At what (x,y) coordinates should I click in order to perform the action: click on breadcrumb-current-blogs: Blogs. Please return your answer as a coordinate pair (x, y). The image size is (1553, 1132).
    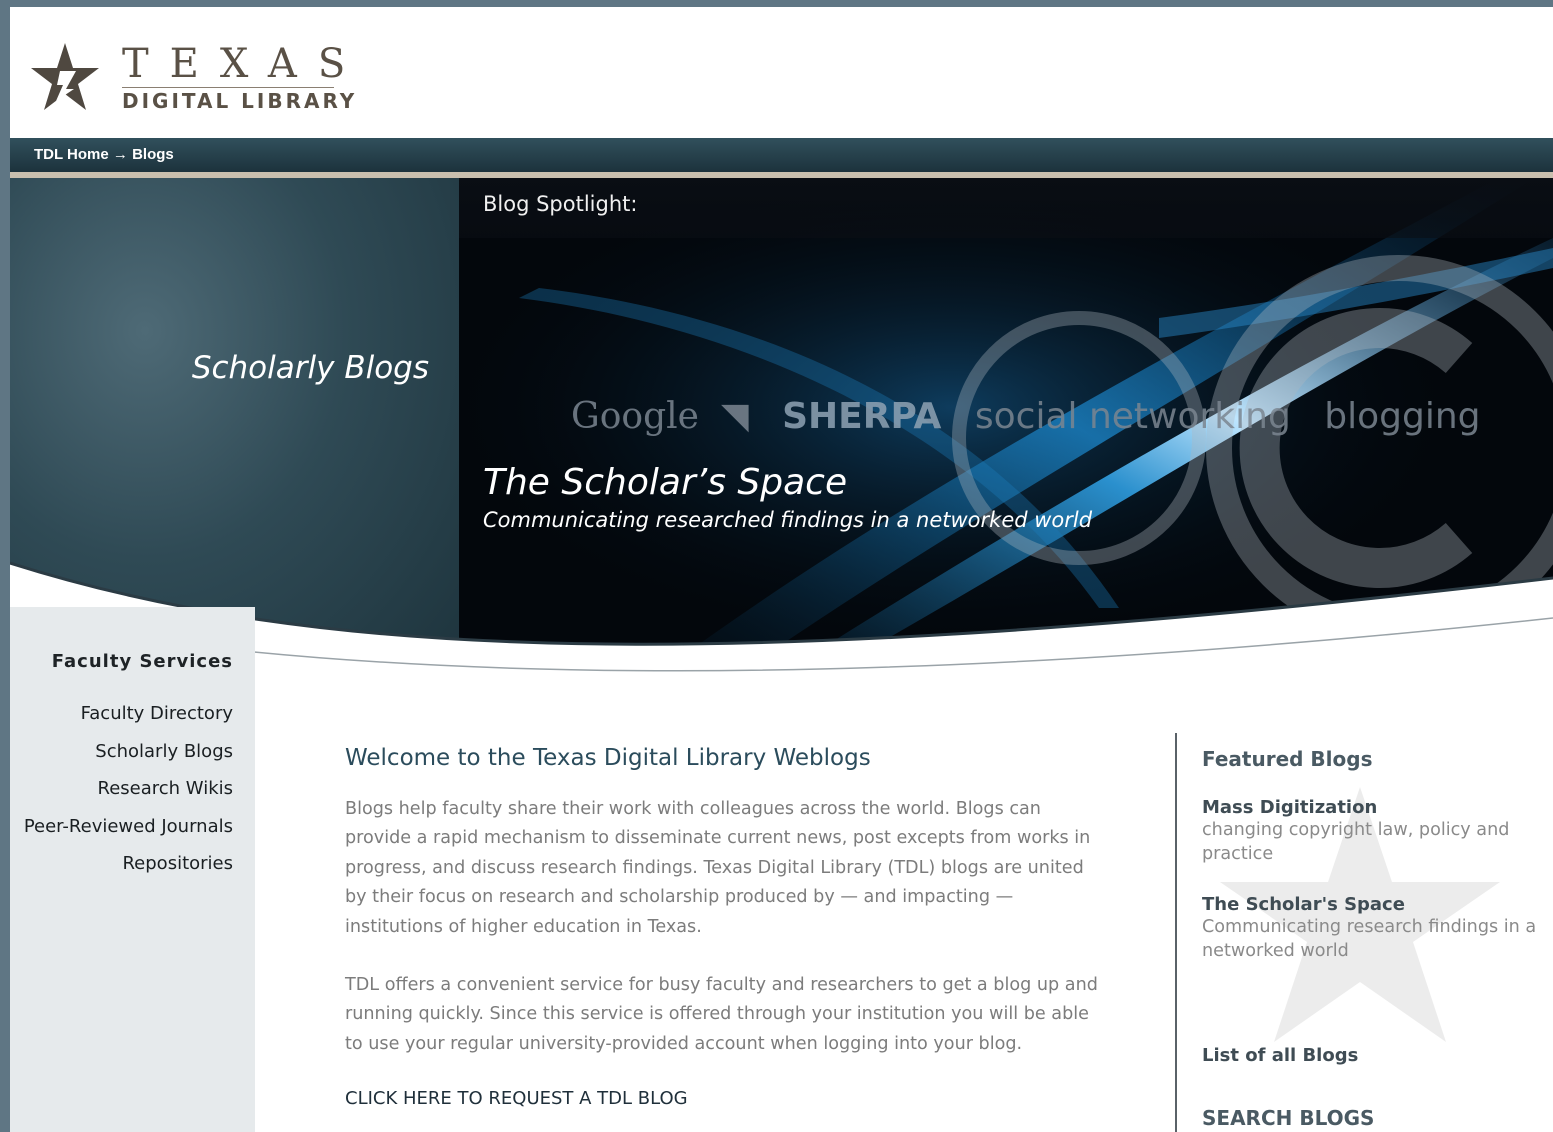
    Looking at the image, I should click on (153, 154).